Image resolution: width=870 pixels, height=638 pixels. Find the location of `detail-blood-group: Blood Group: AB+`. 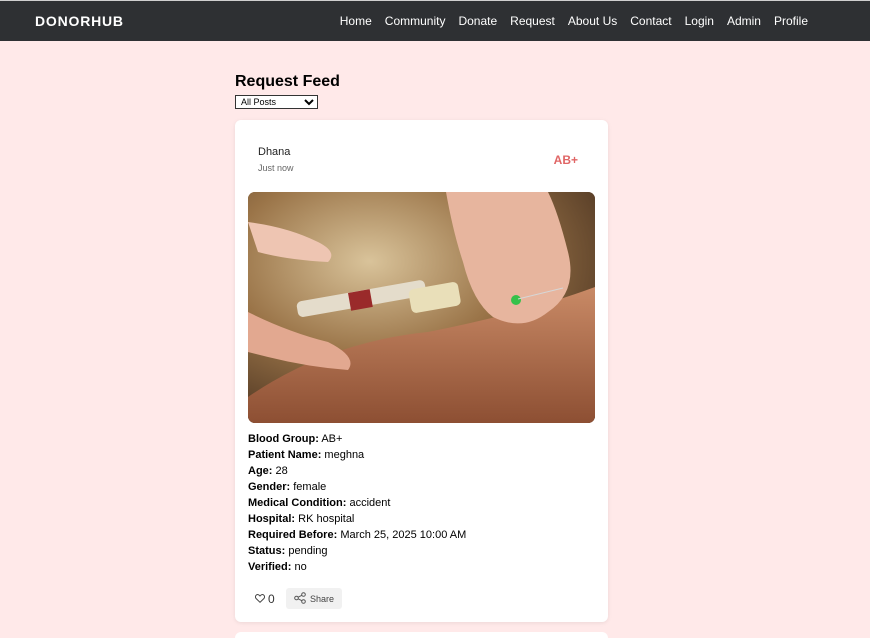

detail-blood-group: Blood Group: AB+ is located at coordinates (295, 439).